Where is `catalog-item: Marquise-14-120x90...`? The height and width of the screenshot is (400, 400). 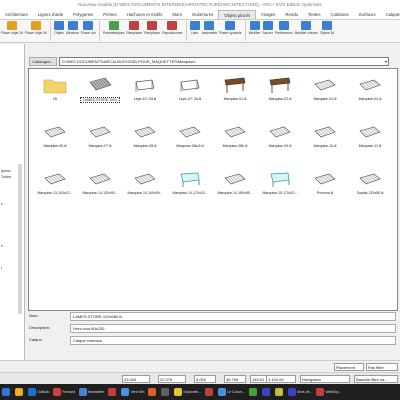 catalog-item: Marquise-14-120x90... is located at coordinates (100, 188).